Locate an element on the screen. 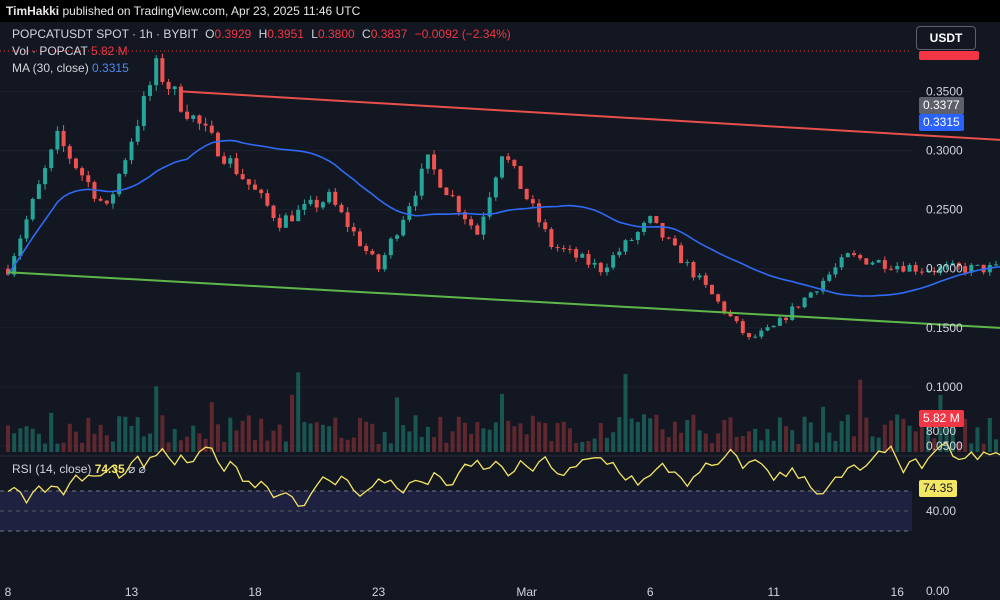 This screenshot has width=1000, height=600. rsi-label: RSI (14, close) is located at coordinates (52, 469).